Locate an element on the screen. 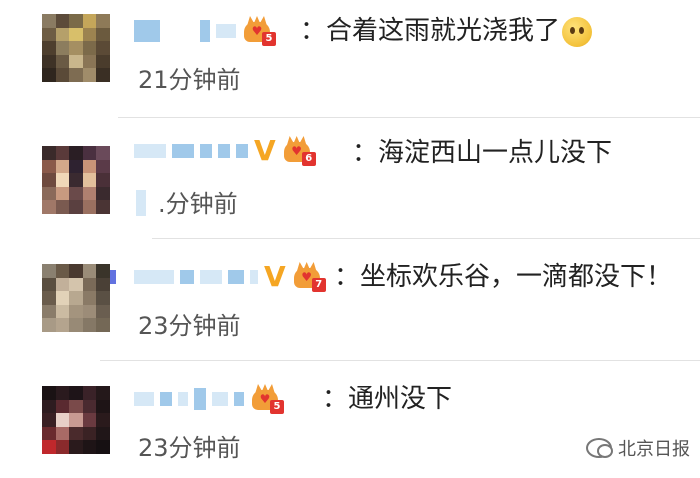  timestamp: .分钟前 is located at coordinates (198, 204).